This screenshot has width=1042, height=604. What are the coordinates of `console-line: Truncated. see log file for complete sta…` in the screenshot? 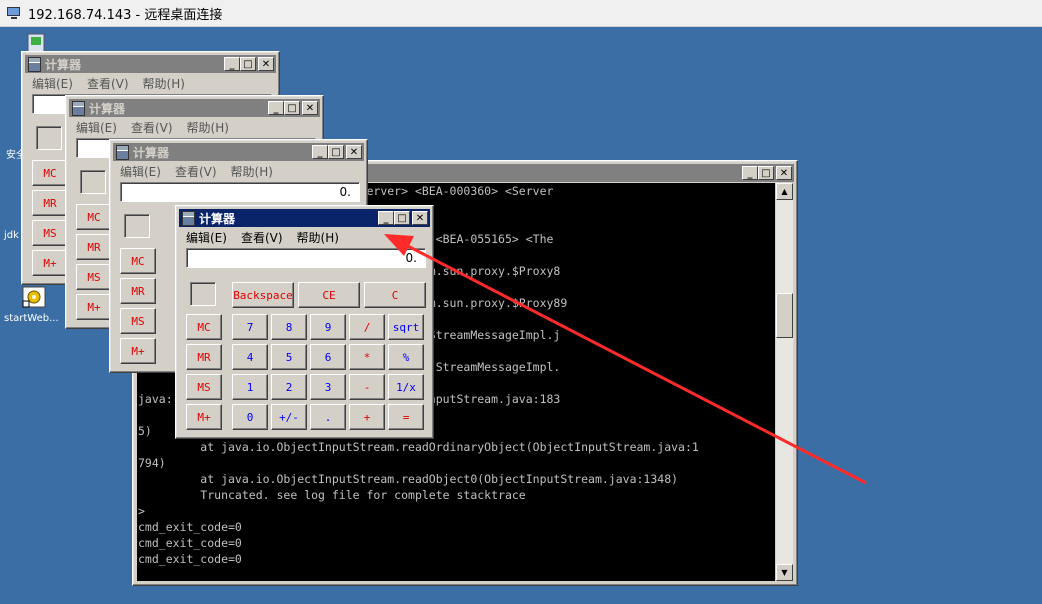 It's located at (332, 495).